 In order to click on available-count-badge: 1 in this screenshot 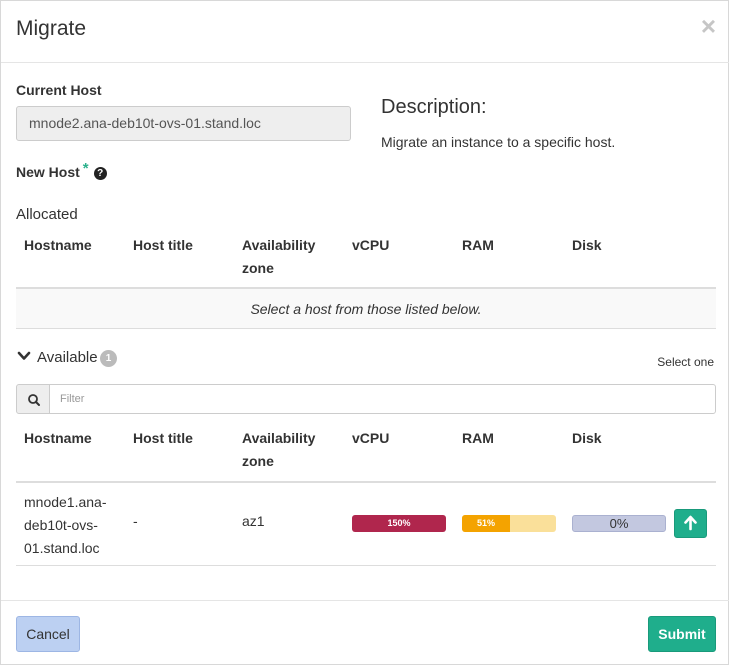, I will do `click(108, 358)`.